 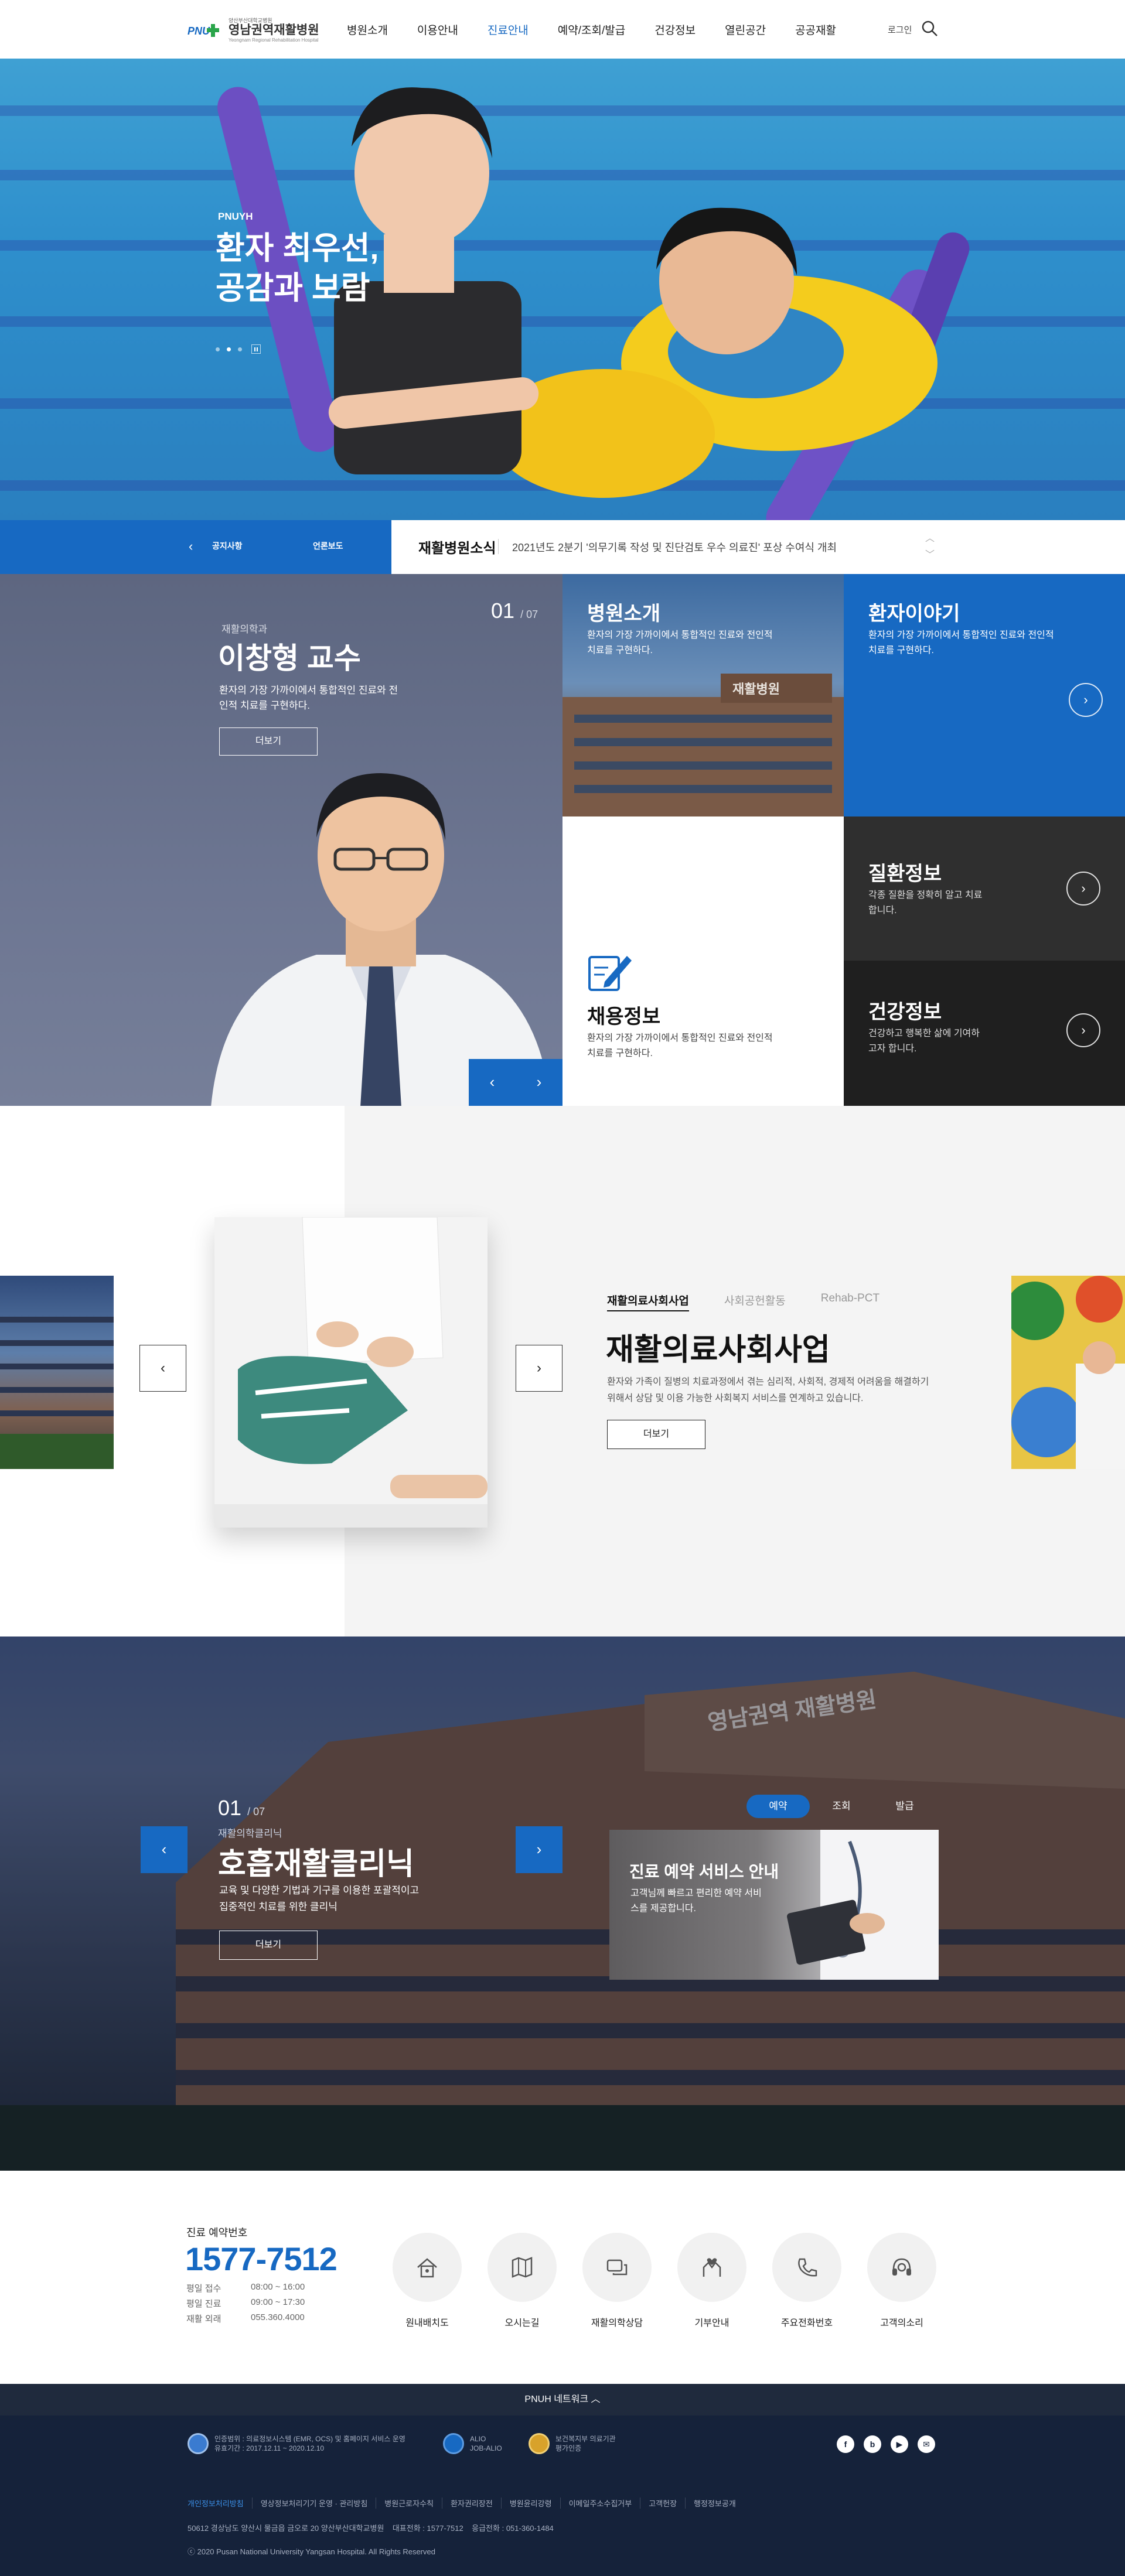 What do you see at coordinates (656, 1435) in the screenshot?
I see `business-more-button: 더보기` at bounding box center [656, 1435].